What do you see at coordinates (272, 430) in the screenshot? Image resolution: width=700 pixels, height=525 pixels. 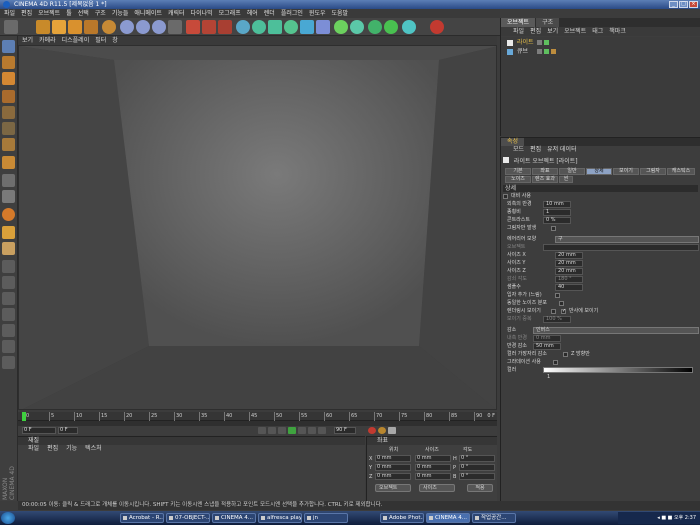 I see `prev-key-icon` at bounding box center [272, 430].